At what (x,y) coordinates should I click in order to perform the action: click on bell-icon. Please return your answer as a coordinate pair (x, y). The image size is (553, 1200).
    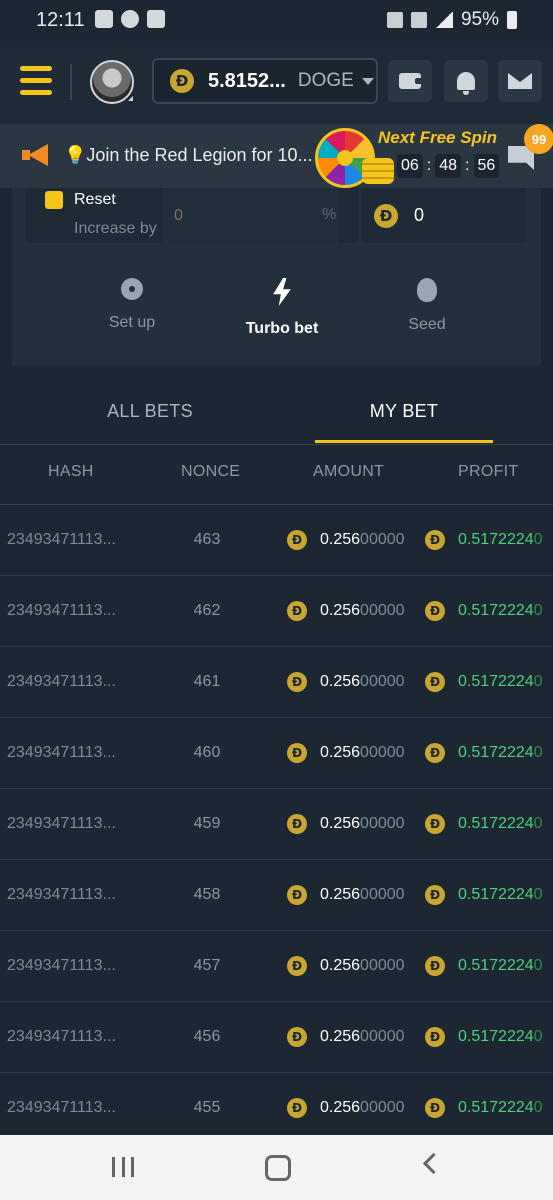
    Looking at the image, I should click on (466, 83).